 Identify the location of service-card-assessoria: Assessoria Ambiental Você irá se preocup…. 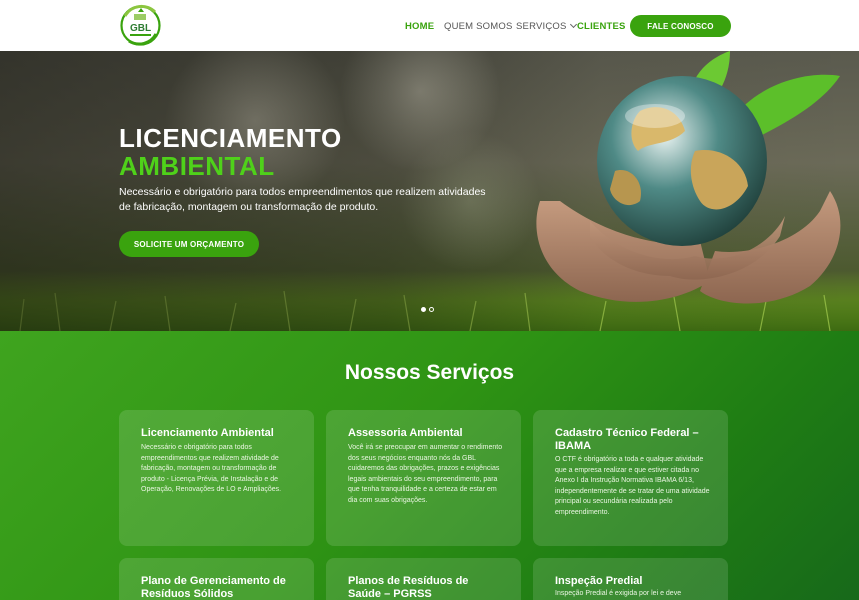
(423, 478).